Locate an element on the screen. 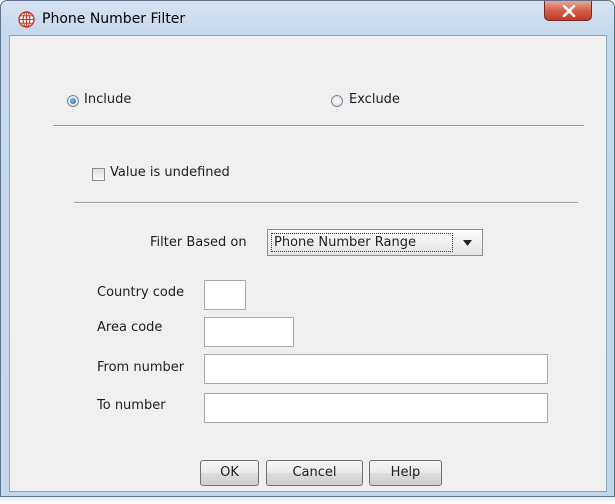 The height and width of the screenshot is (504, 615). area-code-label: Area code is located at coordinates (130, 327).